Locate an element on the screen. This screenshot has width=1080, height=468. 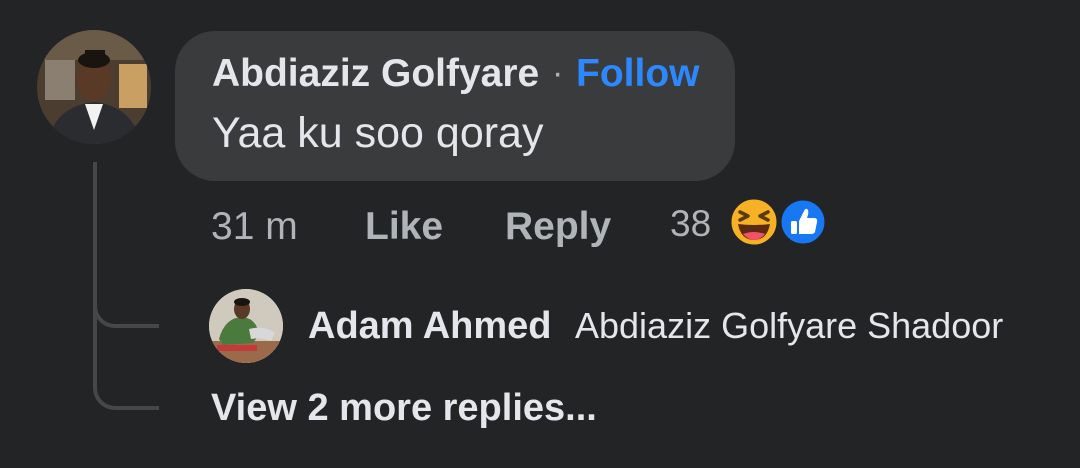
comment-author: Abdiaziz Golfyare is located at coordinates (375, 74).